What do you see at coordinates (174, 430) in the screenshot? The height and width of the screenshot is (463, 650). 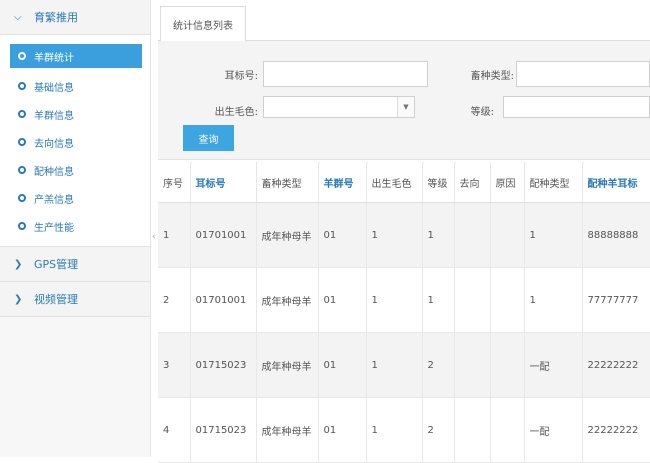 I see `cell-index: 4` at bounding box center [174, 430].